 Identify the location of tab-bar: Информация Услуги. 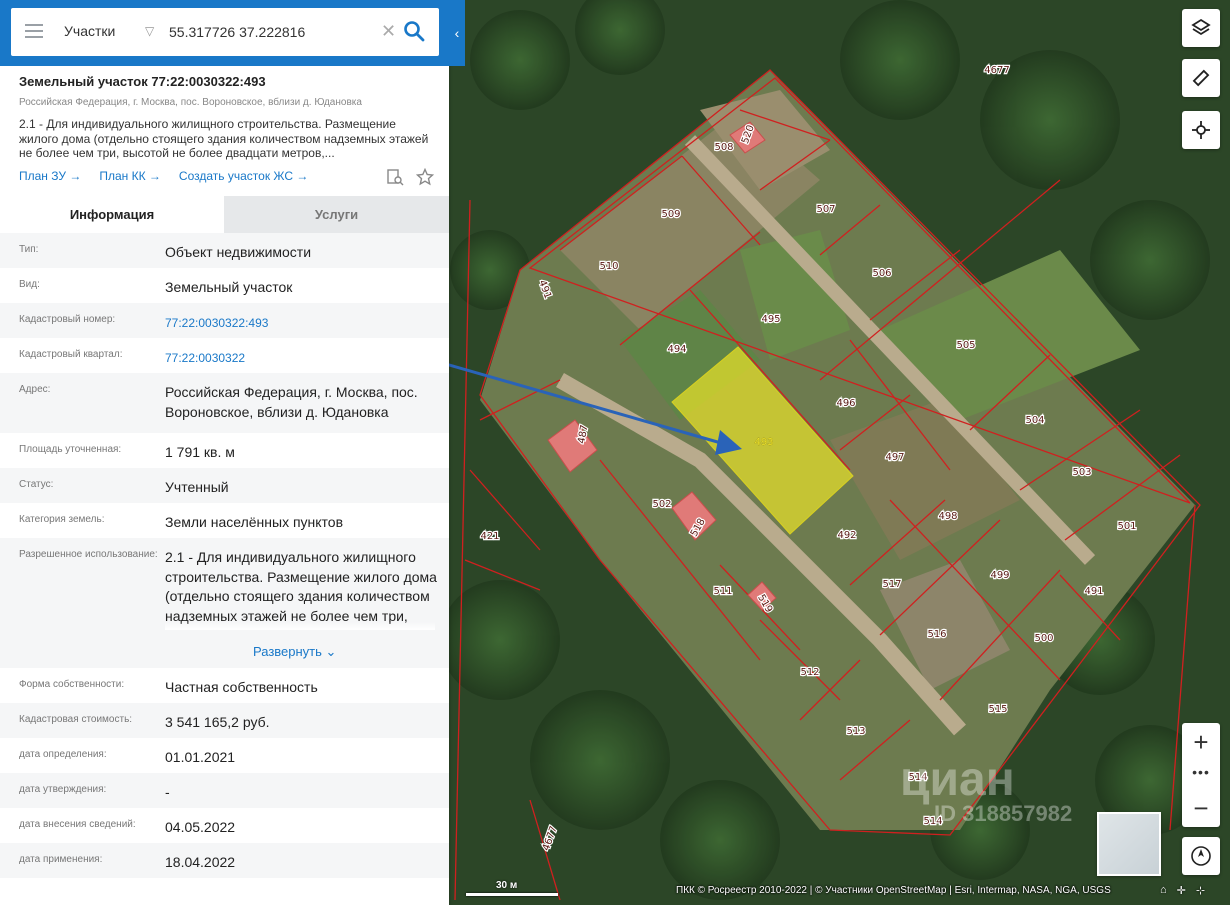
(224, 214).